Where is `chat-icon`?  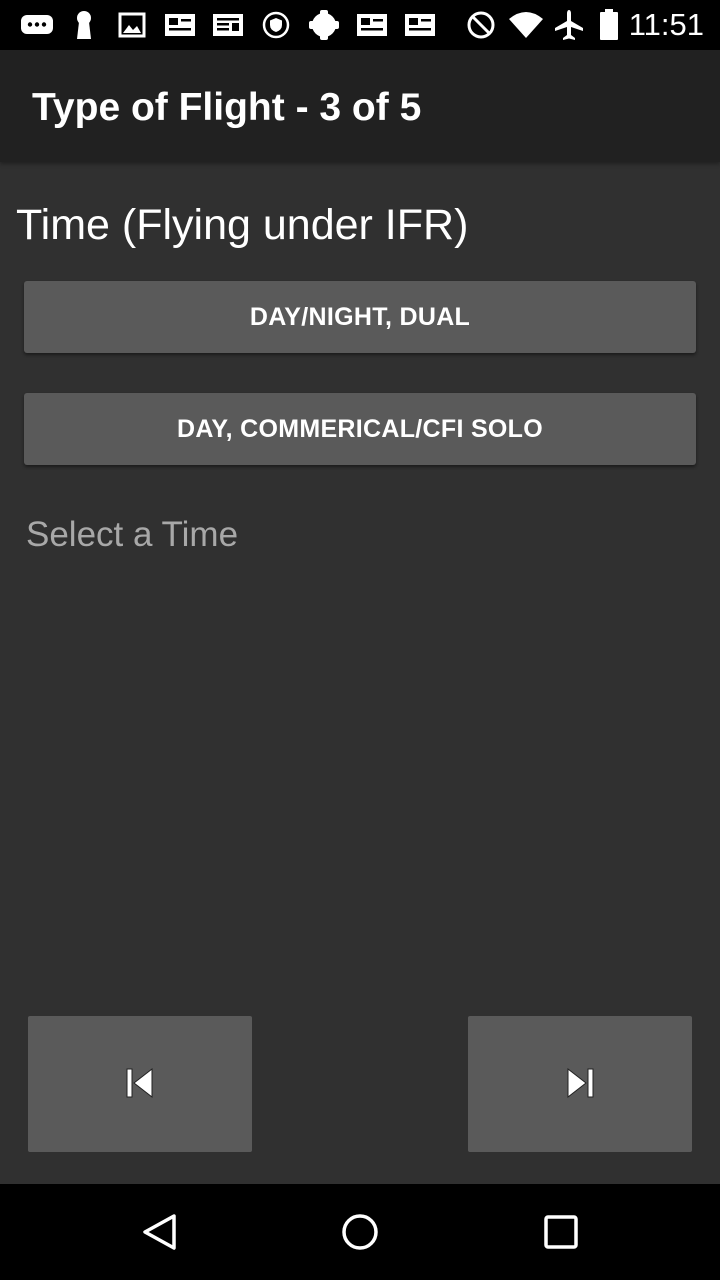 chat-icon is located at coordinates (37, 25).